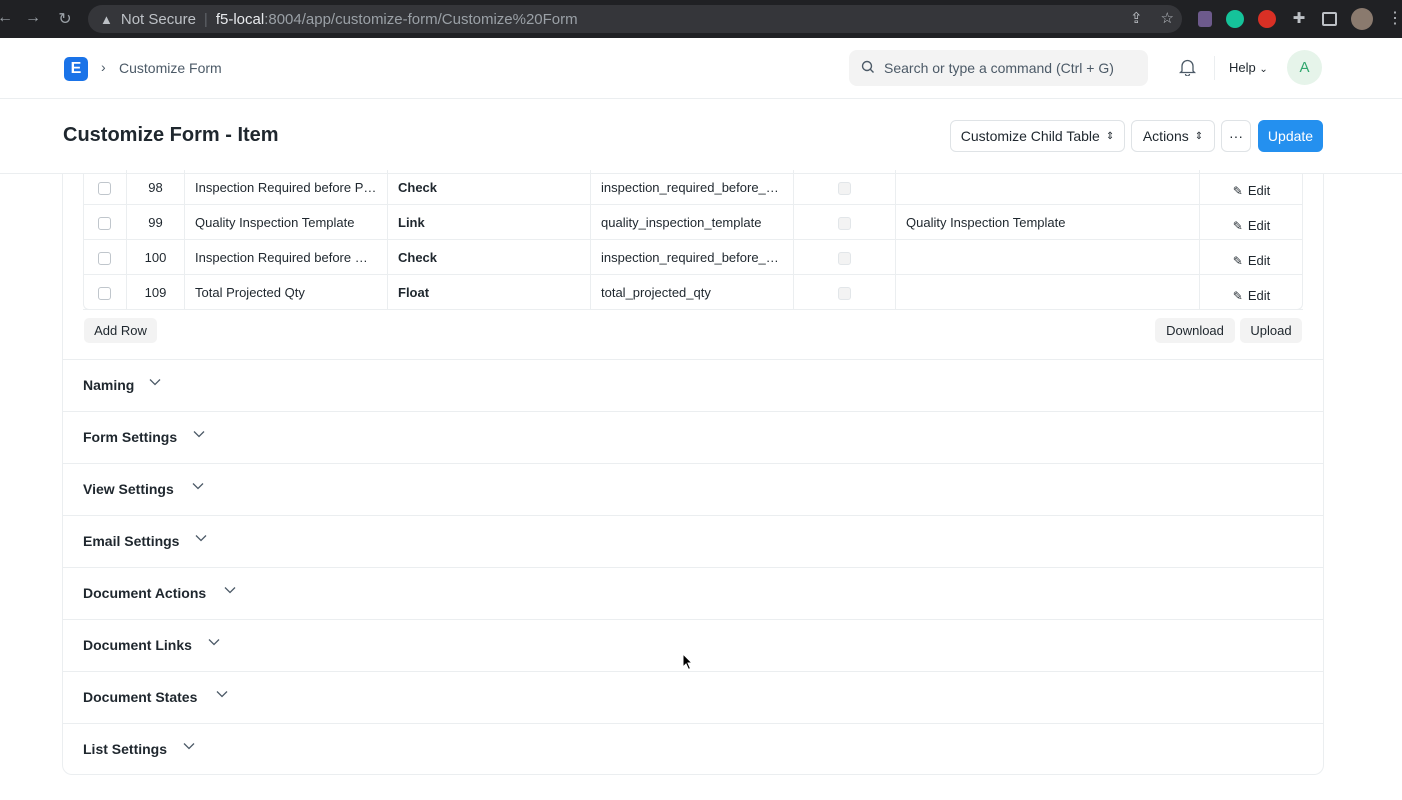  I want to click on cell-fieldname: total_projected_qty, so click(692, 292).